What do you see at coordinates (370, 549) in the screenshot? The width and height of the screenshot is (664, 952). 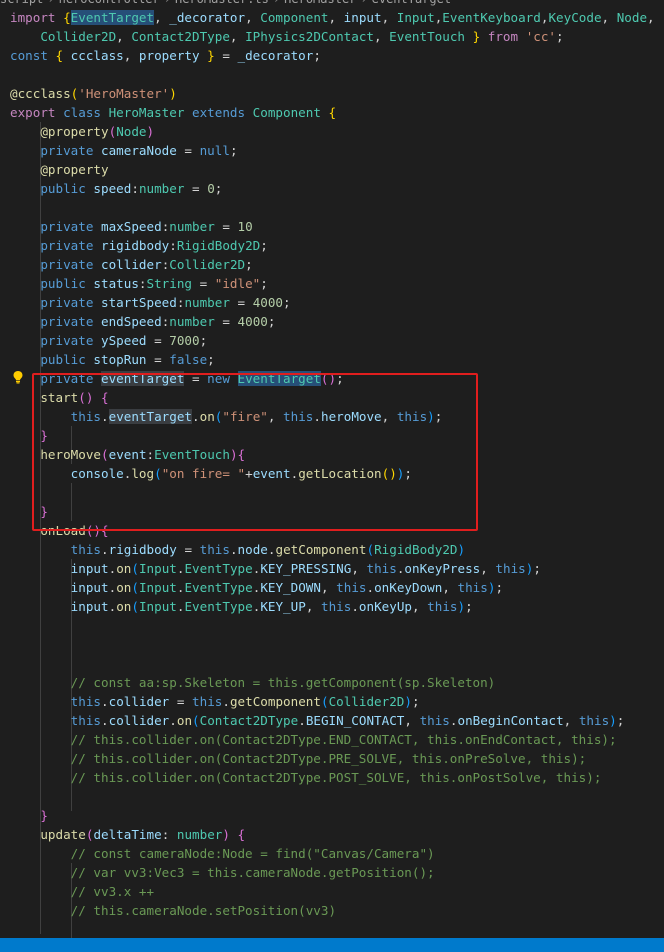 I see `code-token: (` at bounding box center [370, 549].